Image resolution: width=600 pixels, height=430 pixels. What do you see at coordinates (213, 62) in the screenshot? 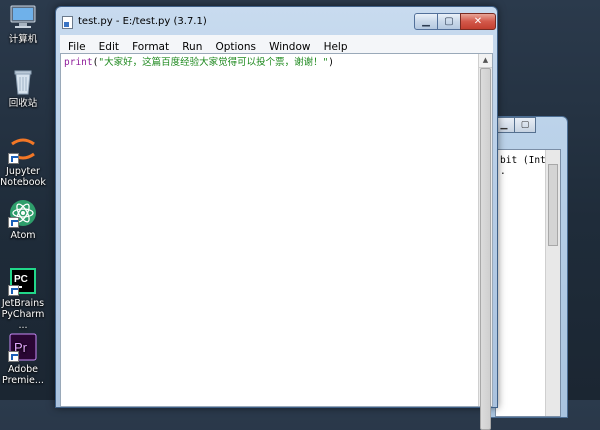
I see `code-string: "大家好，这篇百度经验大家觉得可以投个票，谢谢！"` at bounding box center [213, 62].